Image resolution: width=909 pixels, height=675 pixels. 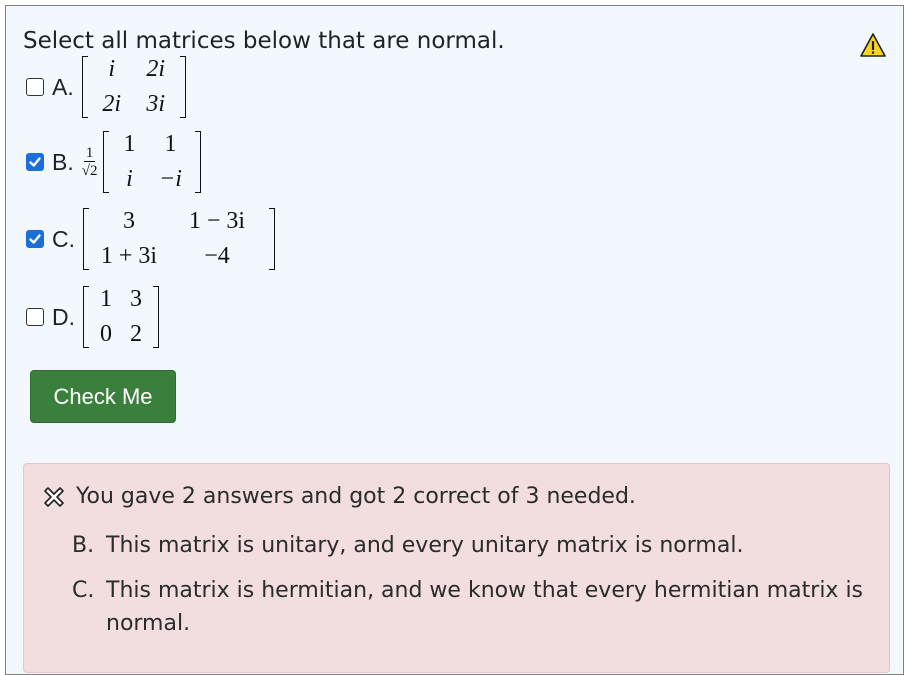 I want to click on option-d: D. 1 3 0 2, so click(x=92, y=317).